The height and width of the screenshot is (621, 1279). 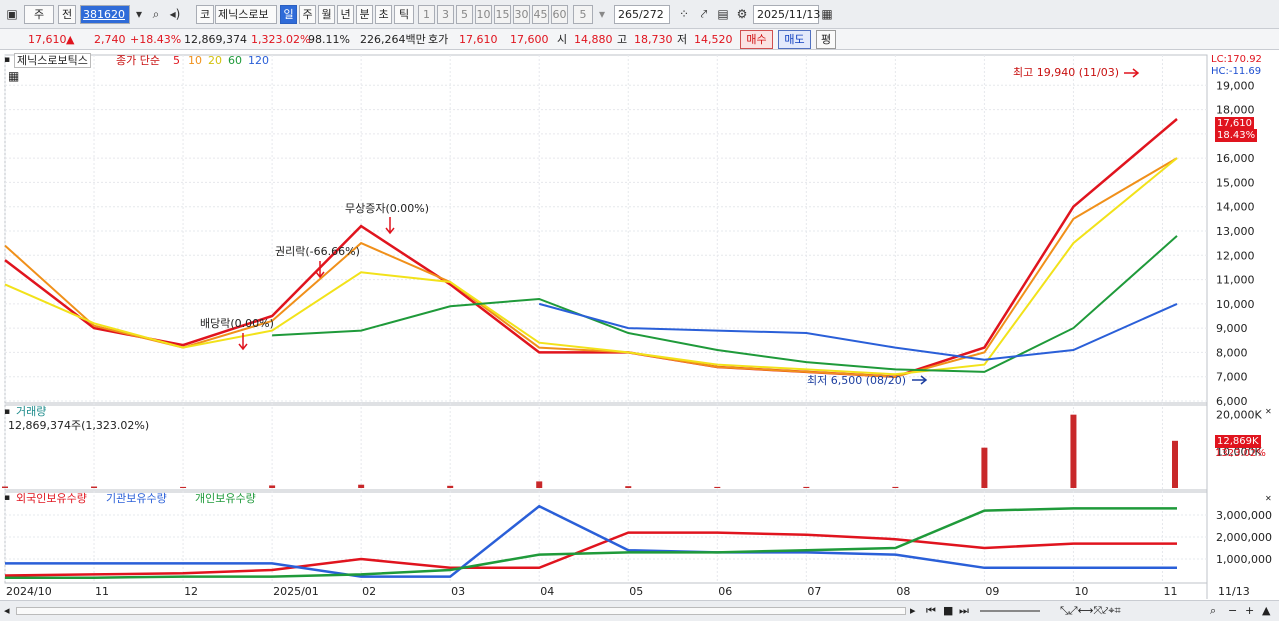 I want to click on market-select: 주, so click(x=39, y=14).